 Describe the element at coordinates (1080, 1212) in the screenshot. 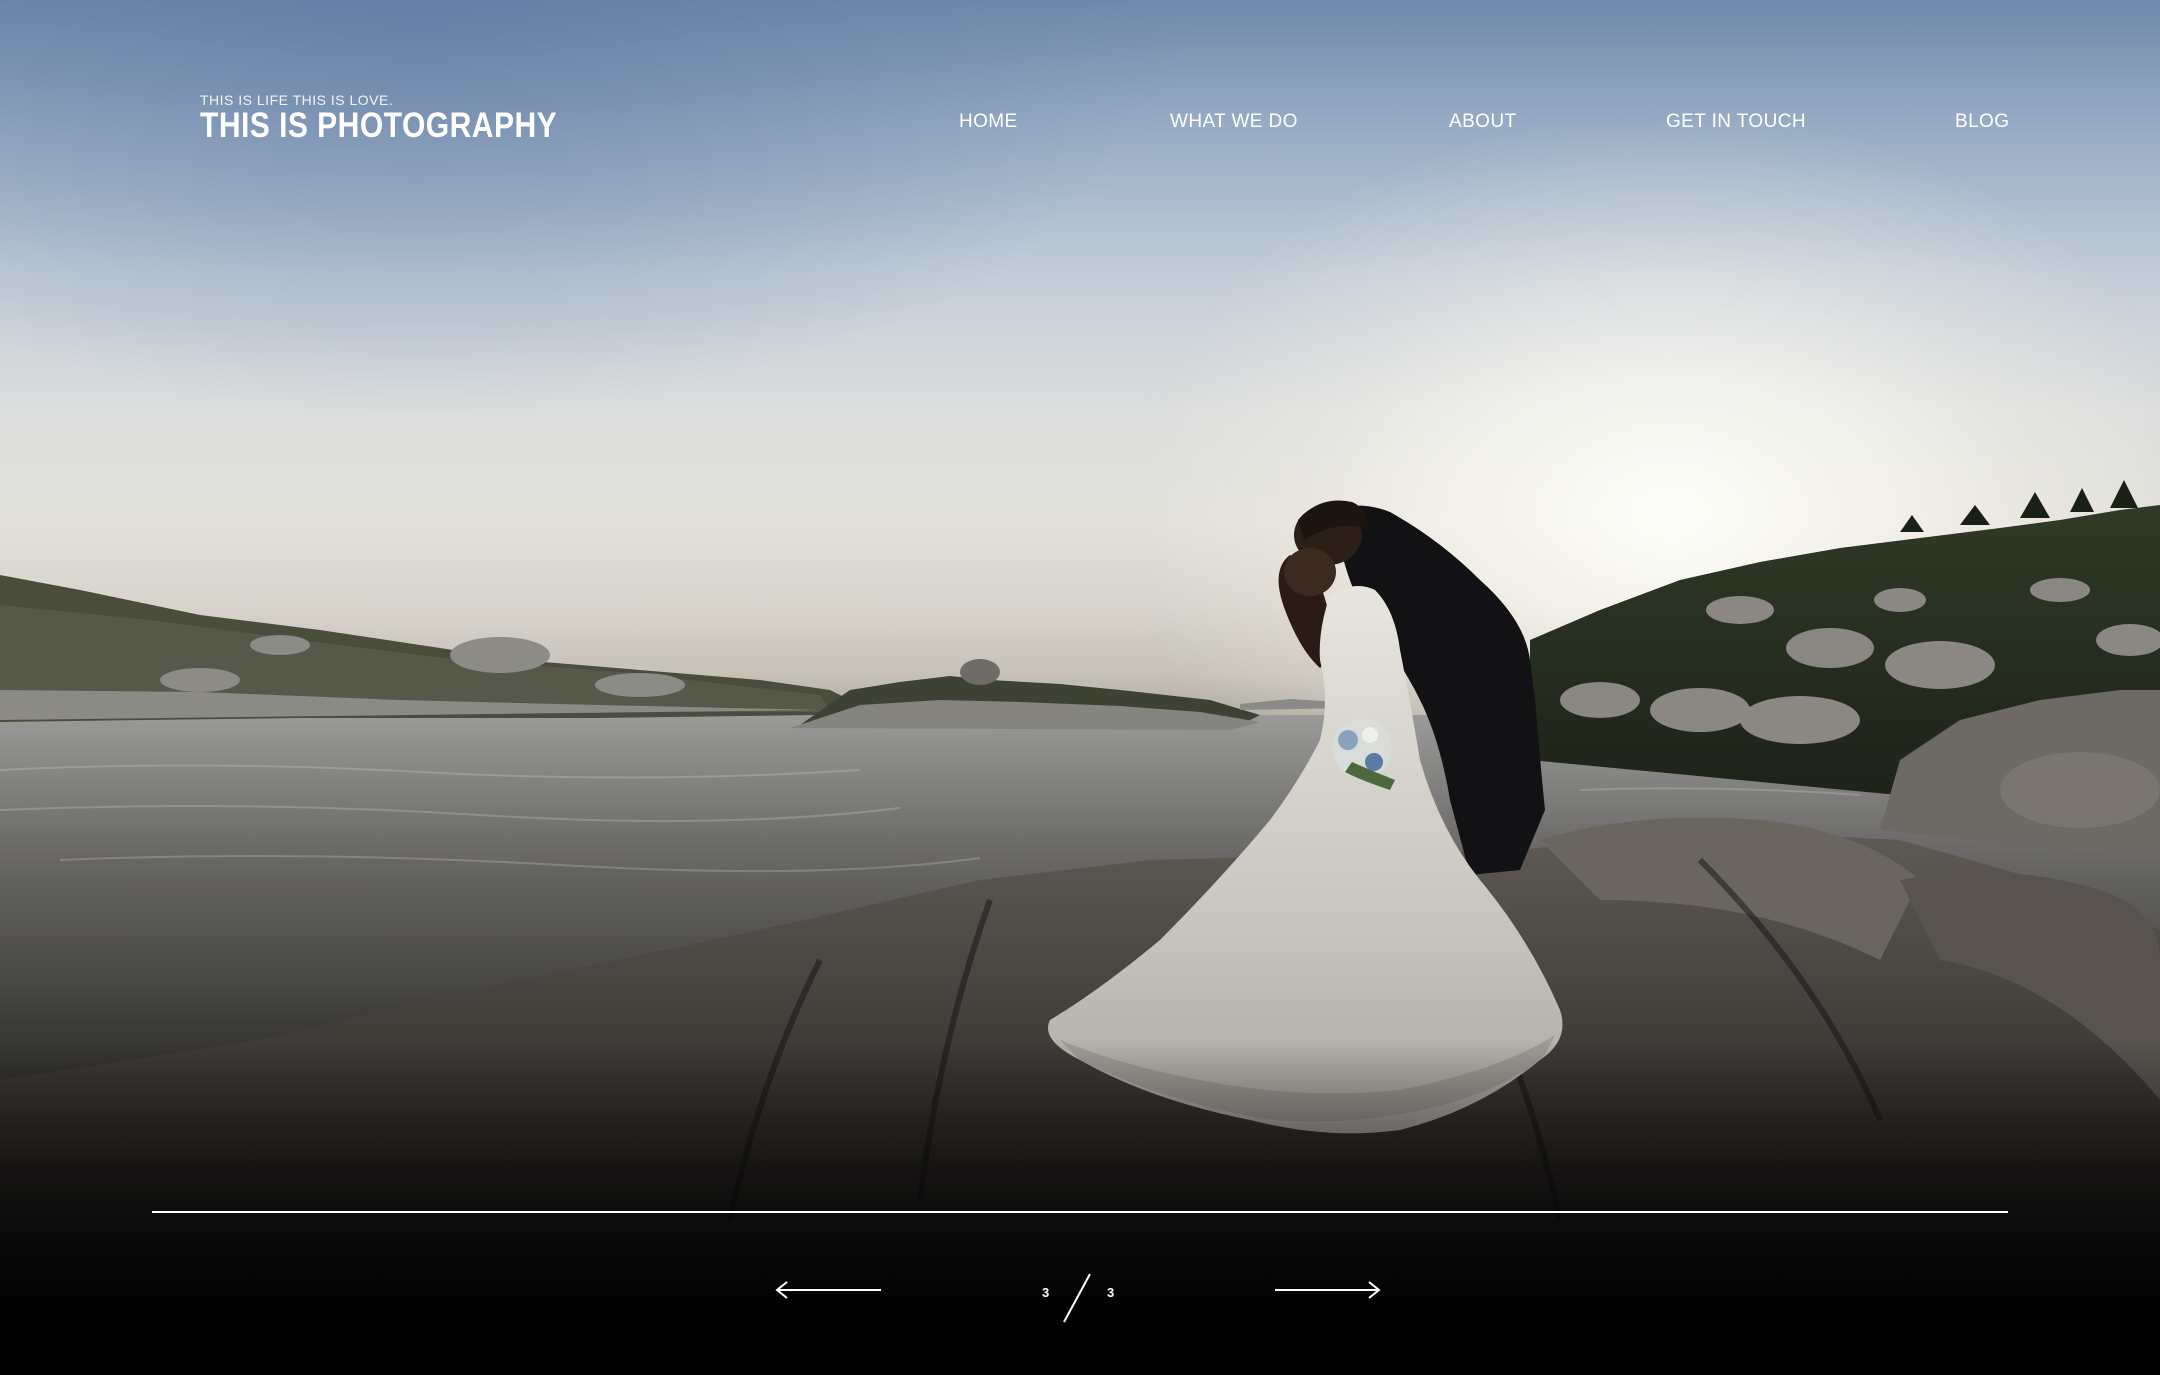

I see `slider-divider` at that location.